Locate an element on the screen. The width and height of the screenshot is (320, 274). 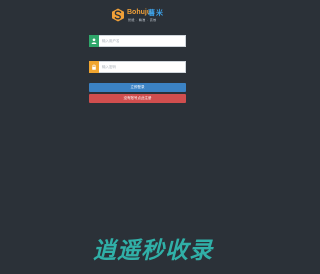
login-button: 立即登录 is located at coordinates (137, 87).